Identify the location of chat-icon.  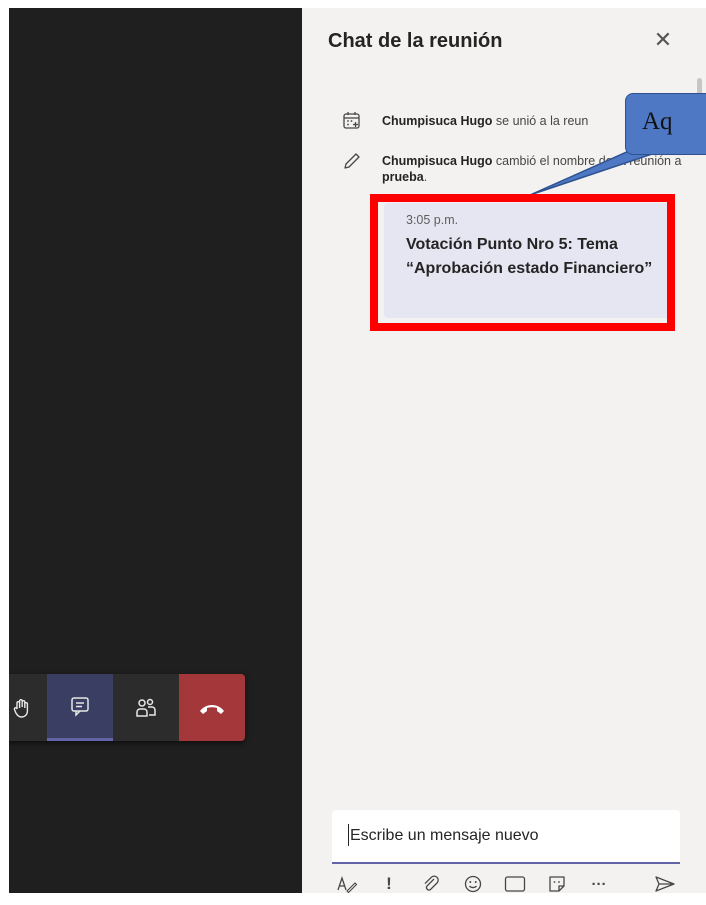
(80, 707).